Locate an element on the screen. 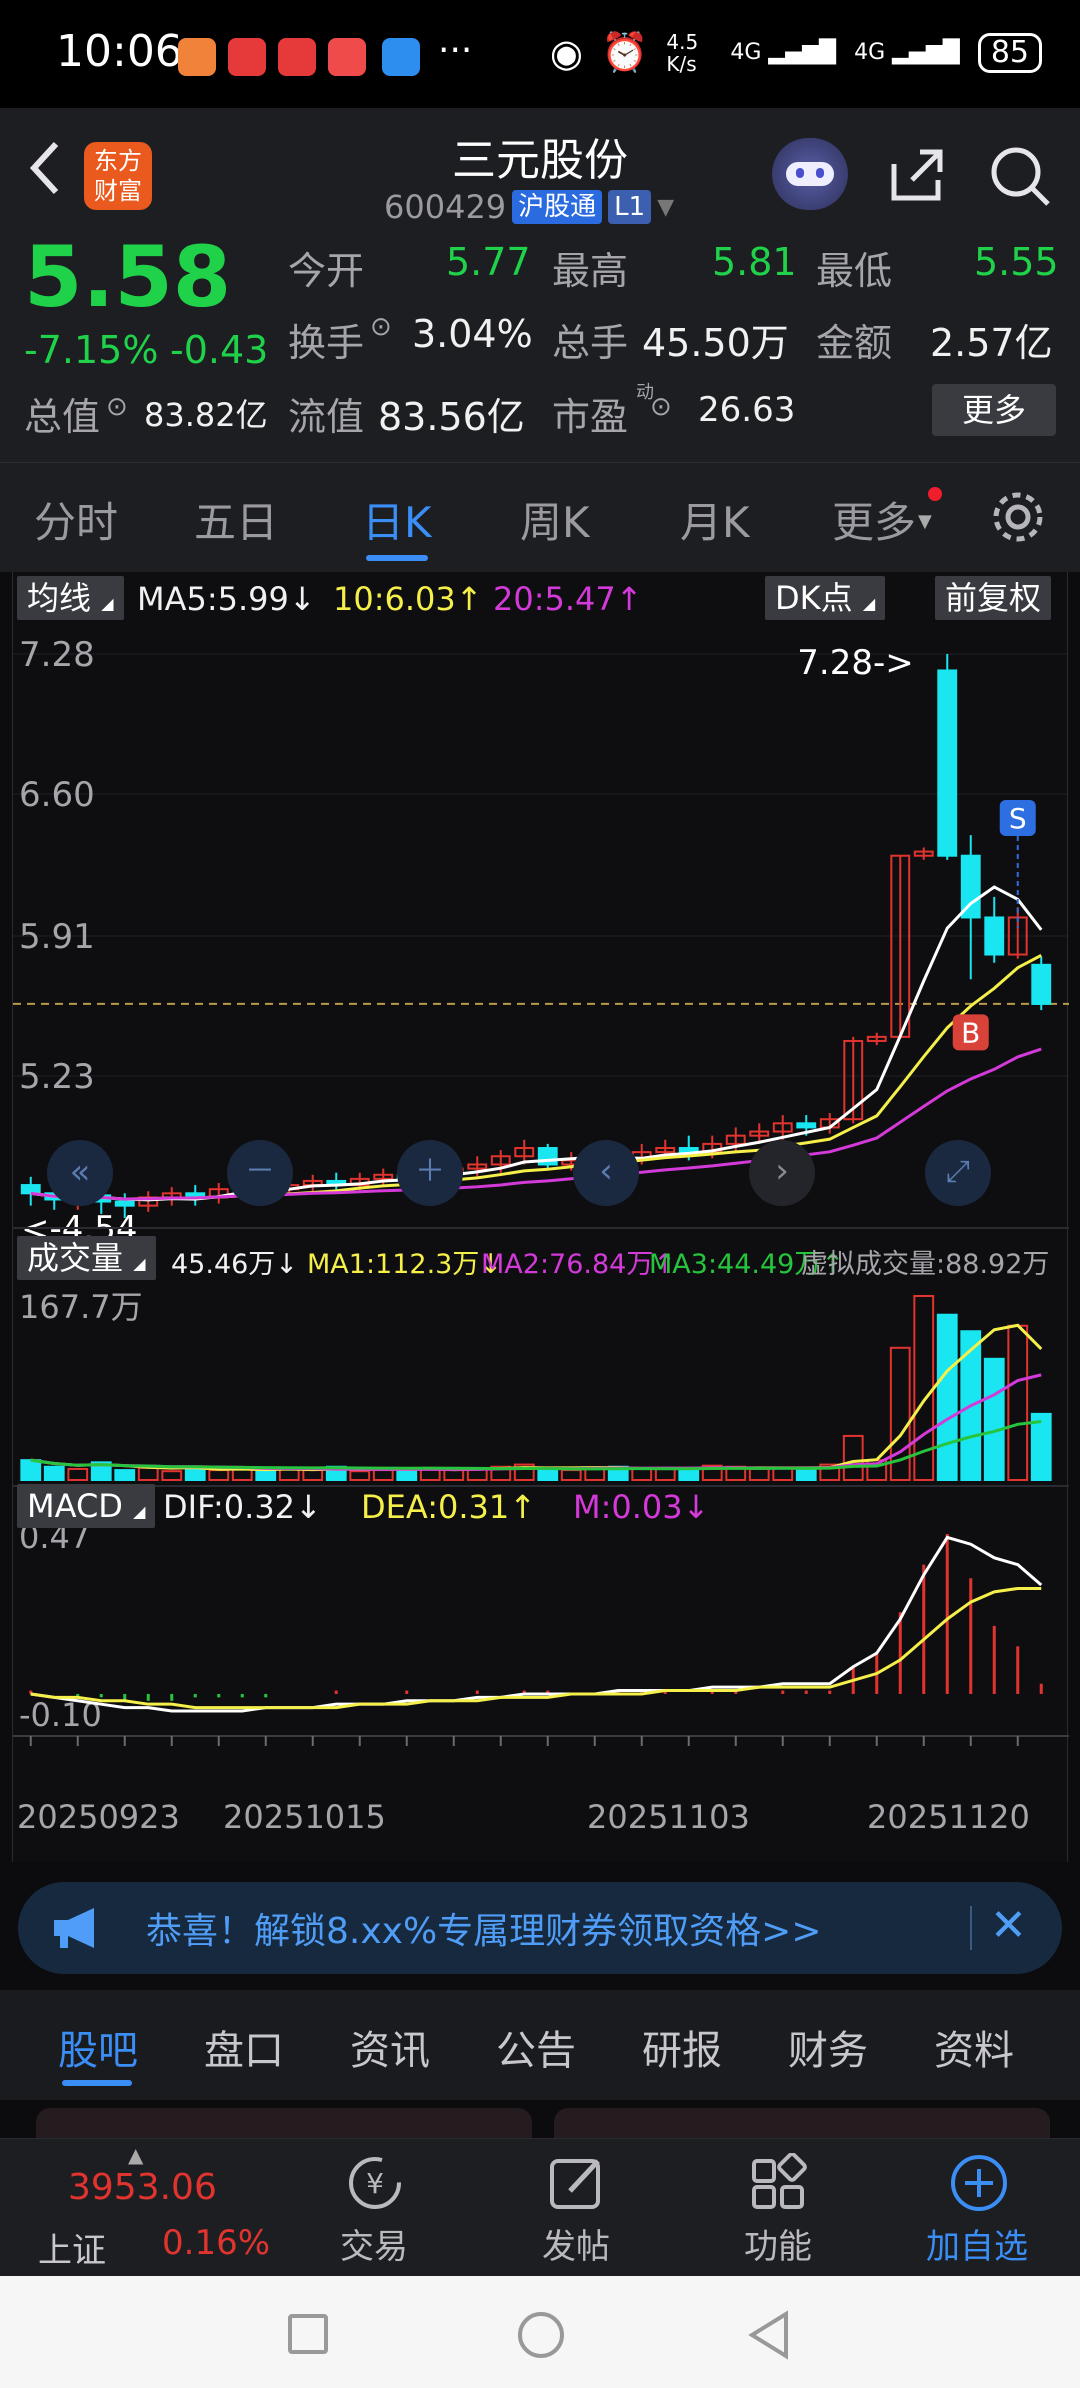 This screenshot has width=1080, height=2388. battery-icon: 85 is located at coordinates (1009, 52).